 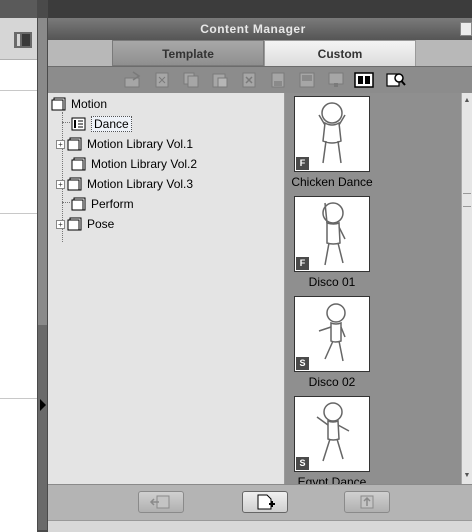 What do you see at coordinates (101, 224) in the screenshot?
I see `tree-item-label: Pose` at bounding box center [101, 224].